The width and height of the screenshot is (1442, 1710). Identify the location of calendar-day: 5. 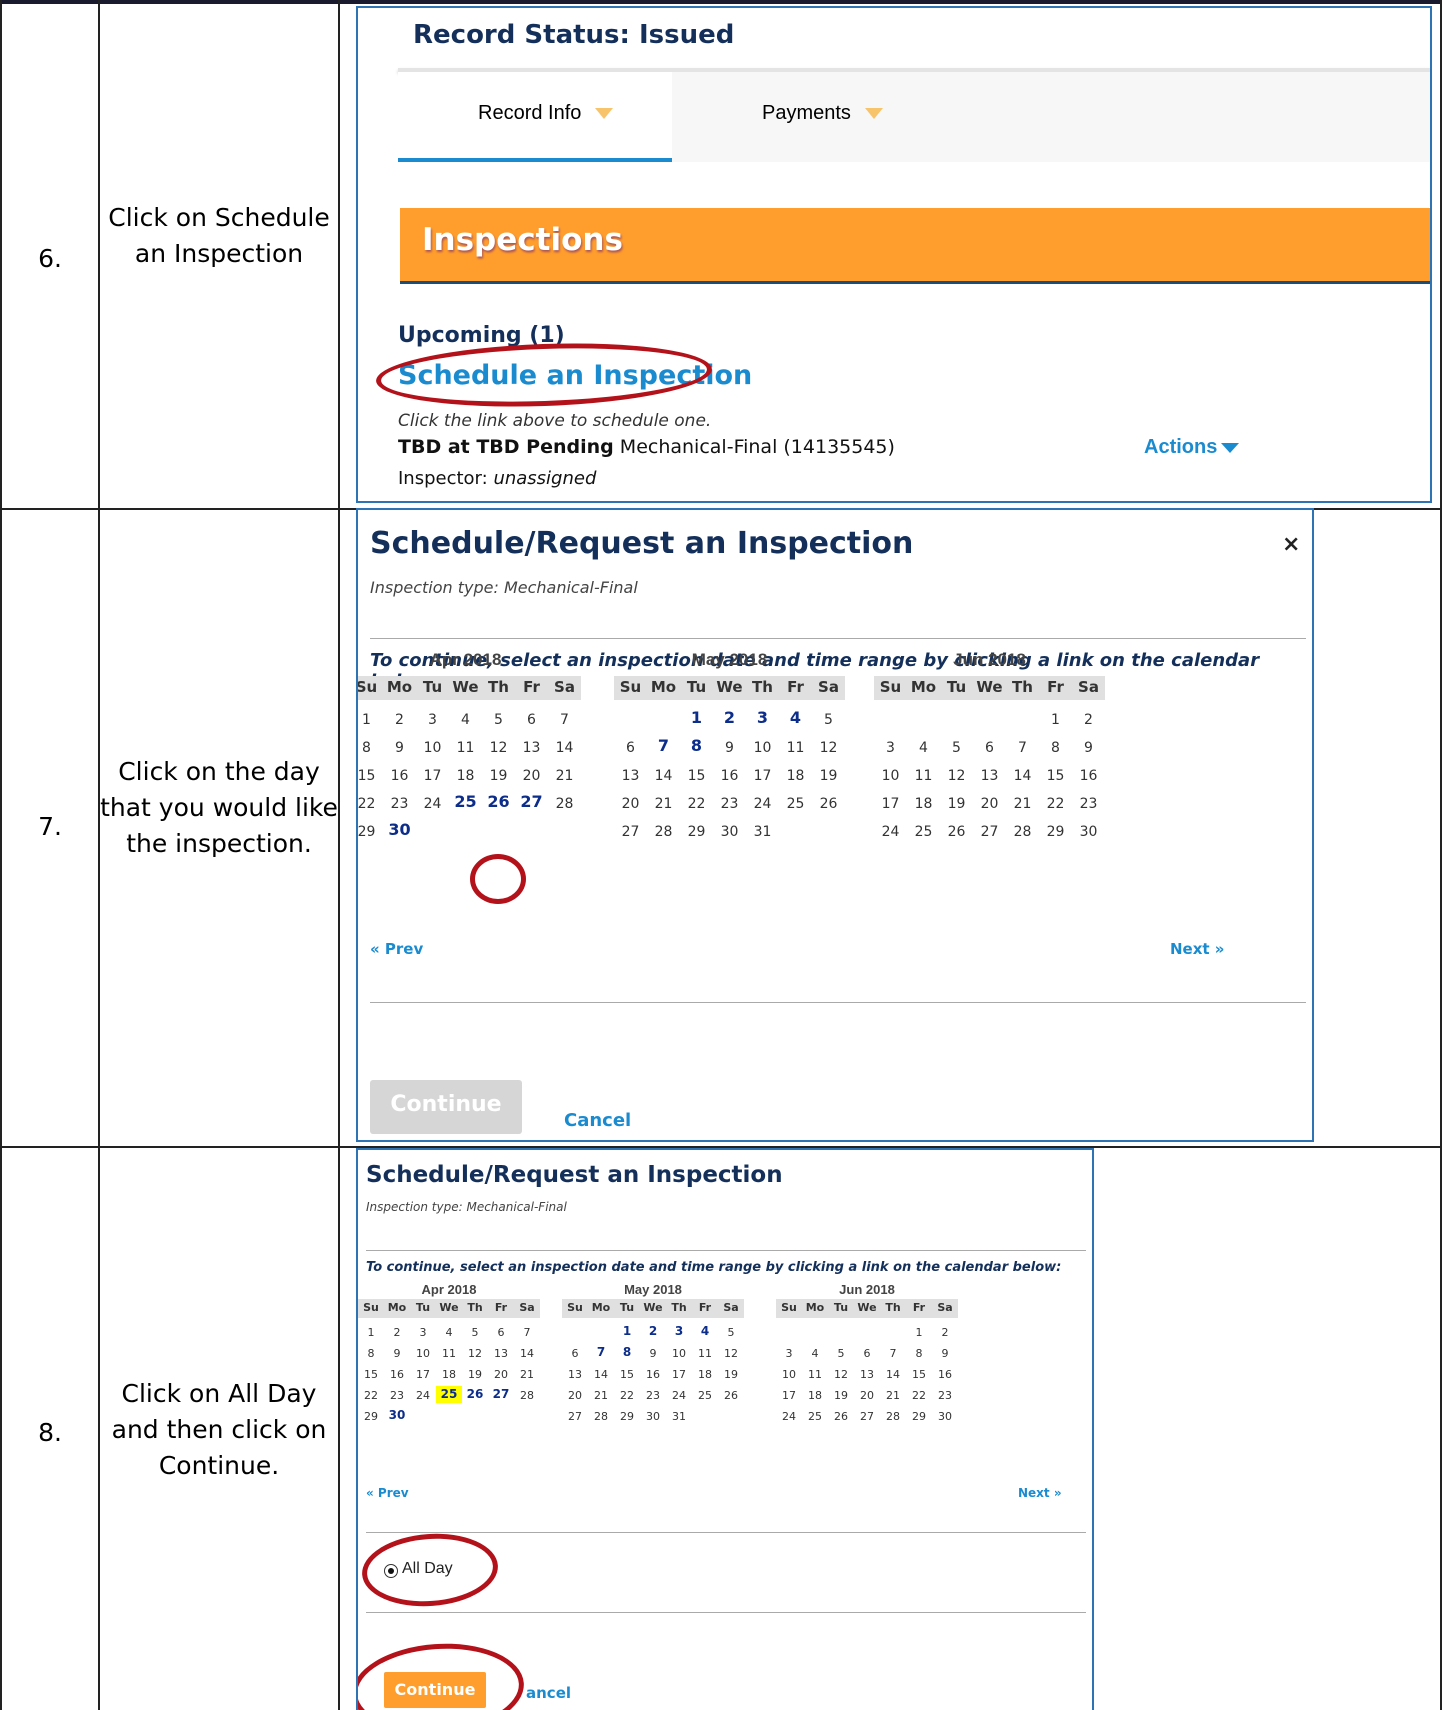
(475, 1332).